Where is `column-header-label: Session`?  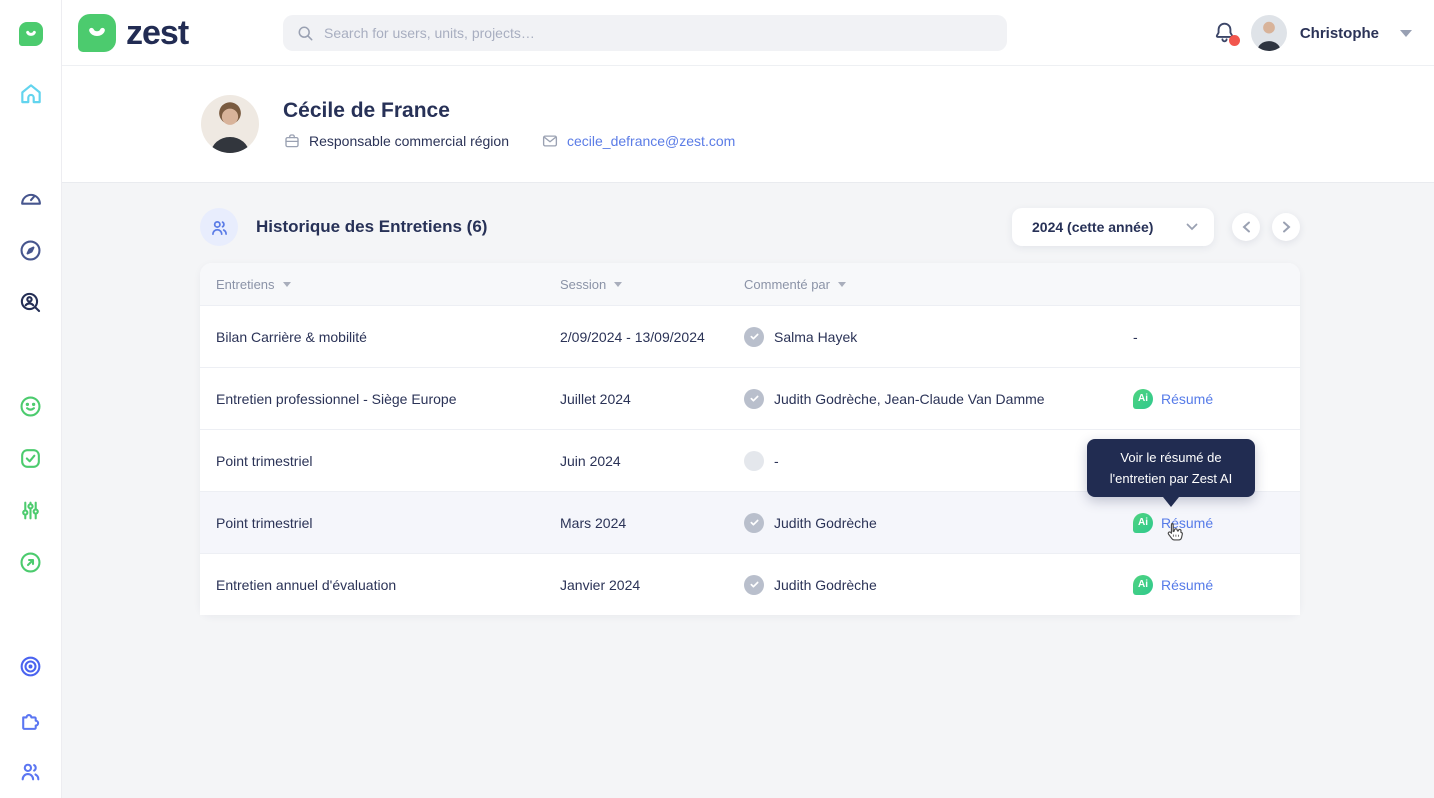 column-header-label: Session is located at coordinates (583, 284).